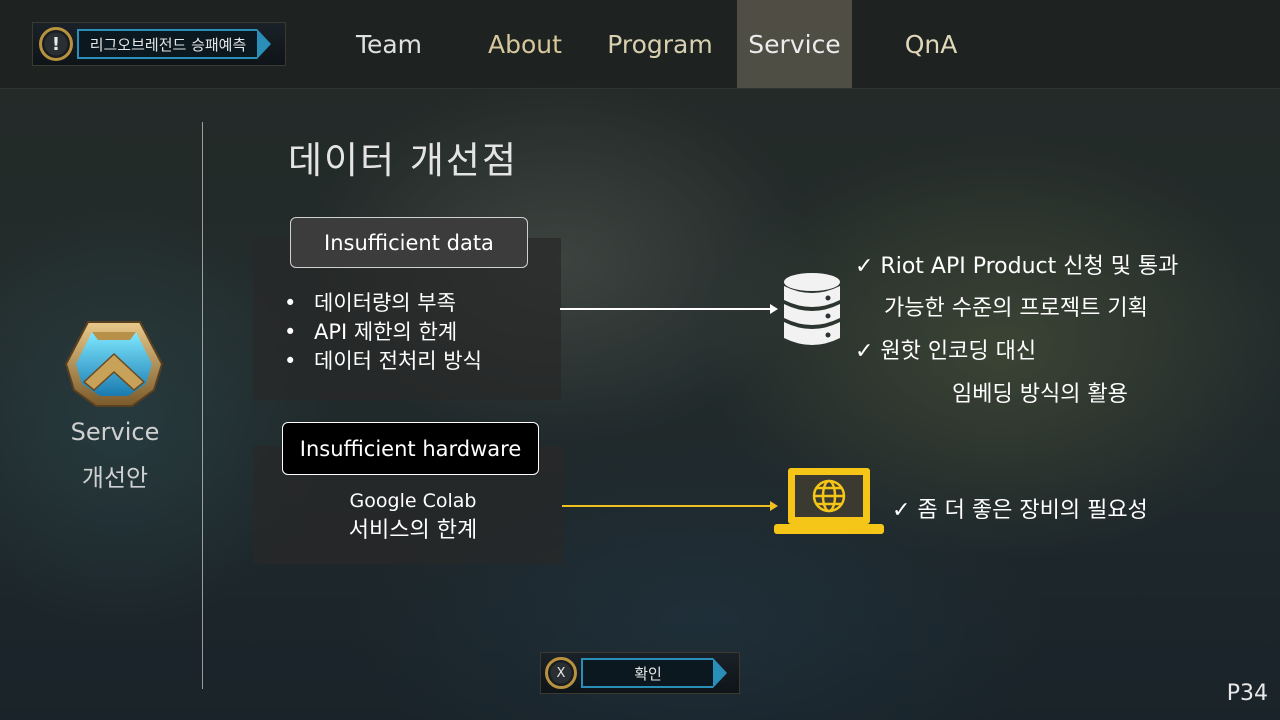 The height and width of the screenshot is (720, 1280). Describe the element at coordinates (56, 44) in the screenshot. I see `exclamation-icon: !` at that location.